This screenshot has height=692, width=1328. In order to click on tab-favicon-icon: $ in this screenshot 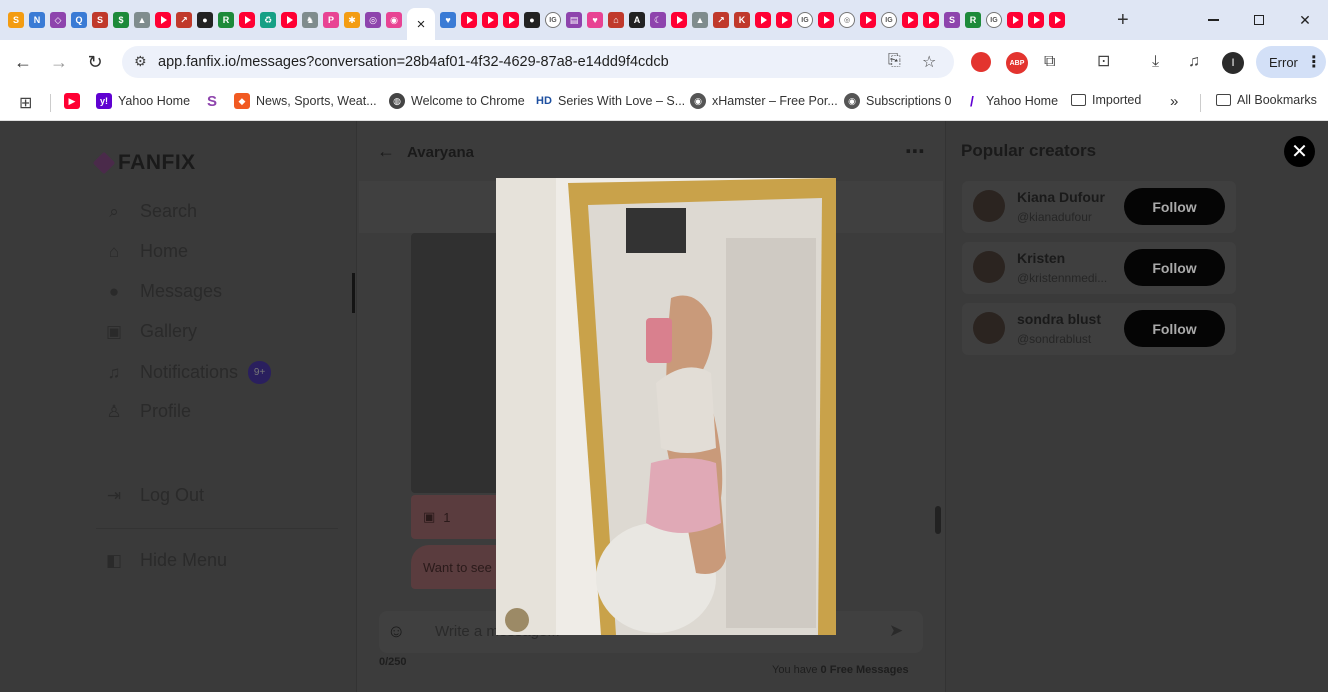, I will do `click(121, 20)`.